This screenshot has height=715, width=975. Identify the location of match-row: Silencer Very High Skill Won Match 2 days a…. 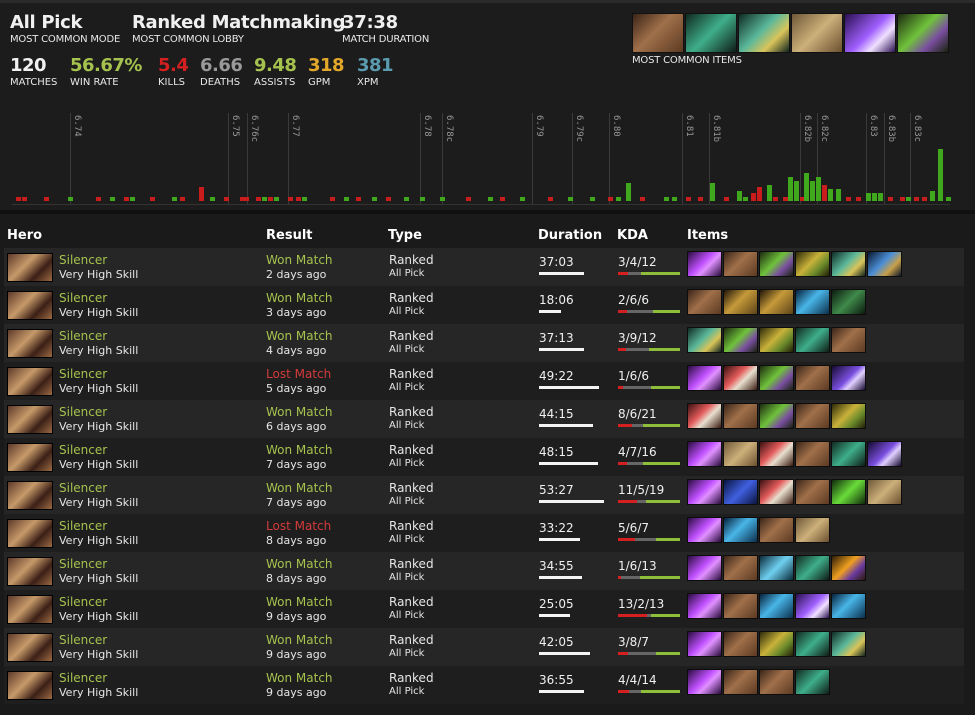
(484, 267).